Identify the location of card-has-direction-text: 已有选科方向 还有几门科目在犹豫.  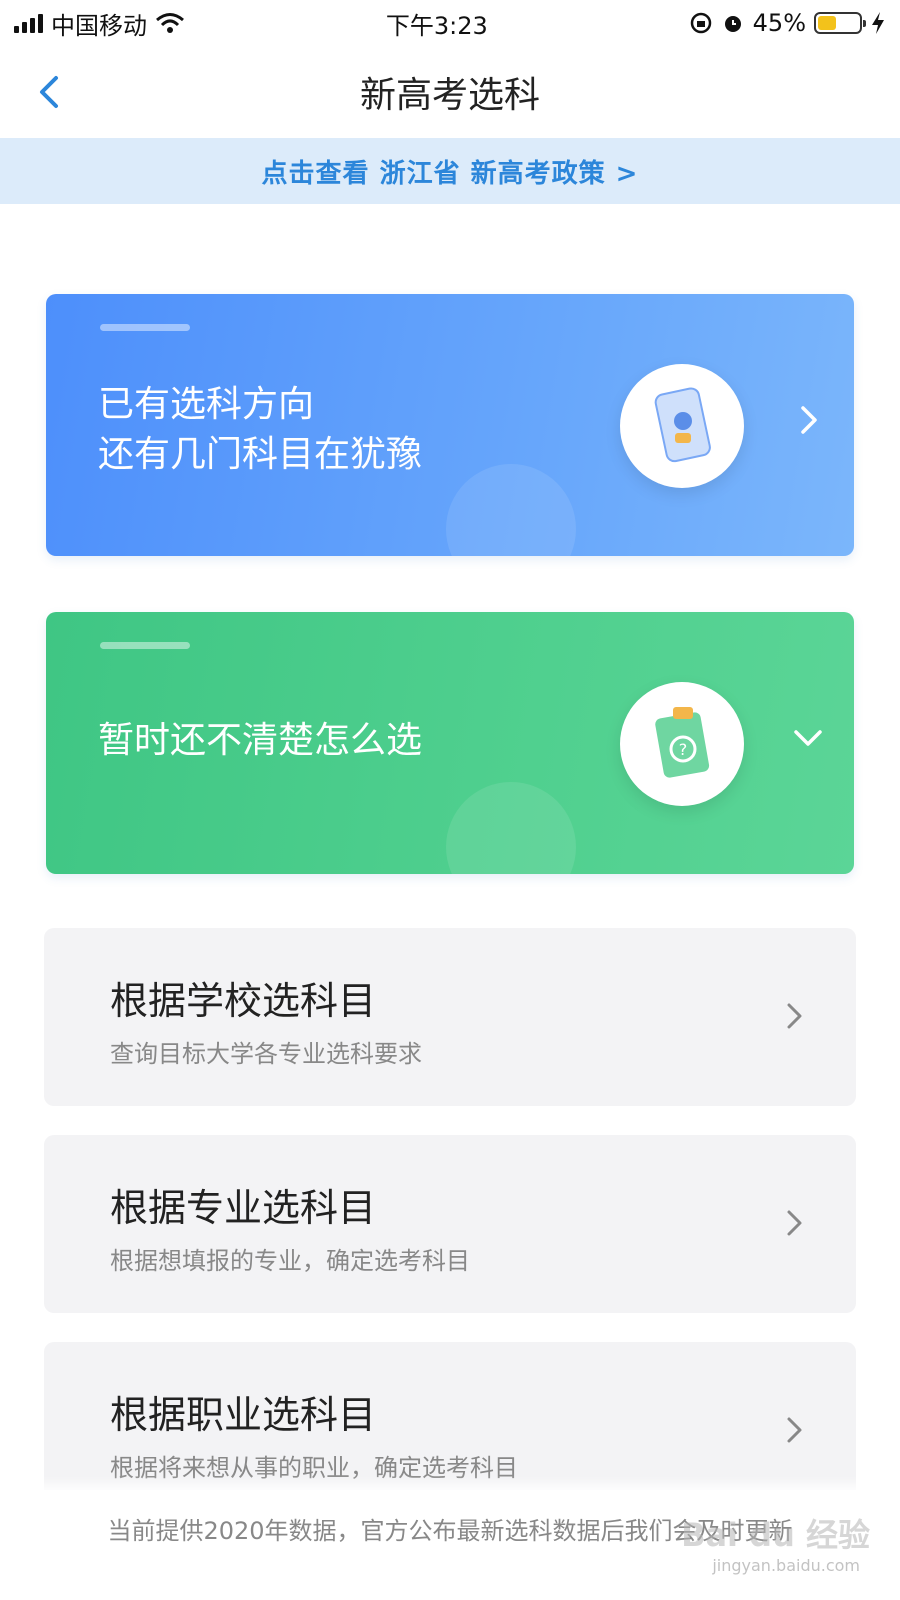
(260, 430).